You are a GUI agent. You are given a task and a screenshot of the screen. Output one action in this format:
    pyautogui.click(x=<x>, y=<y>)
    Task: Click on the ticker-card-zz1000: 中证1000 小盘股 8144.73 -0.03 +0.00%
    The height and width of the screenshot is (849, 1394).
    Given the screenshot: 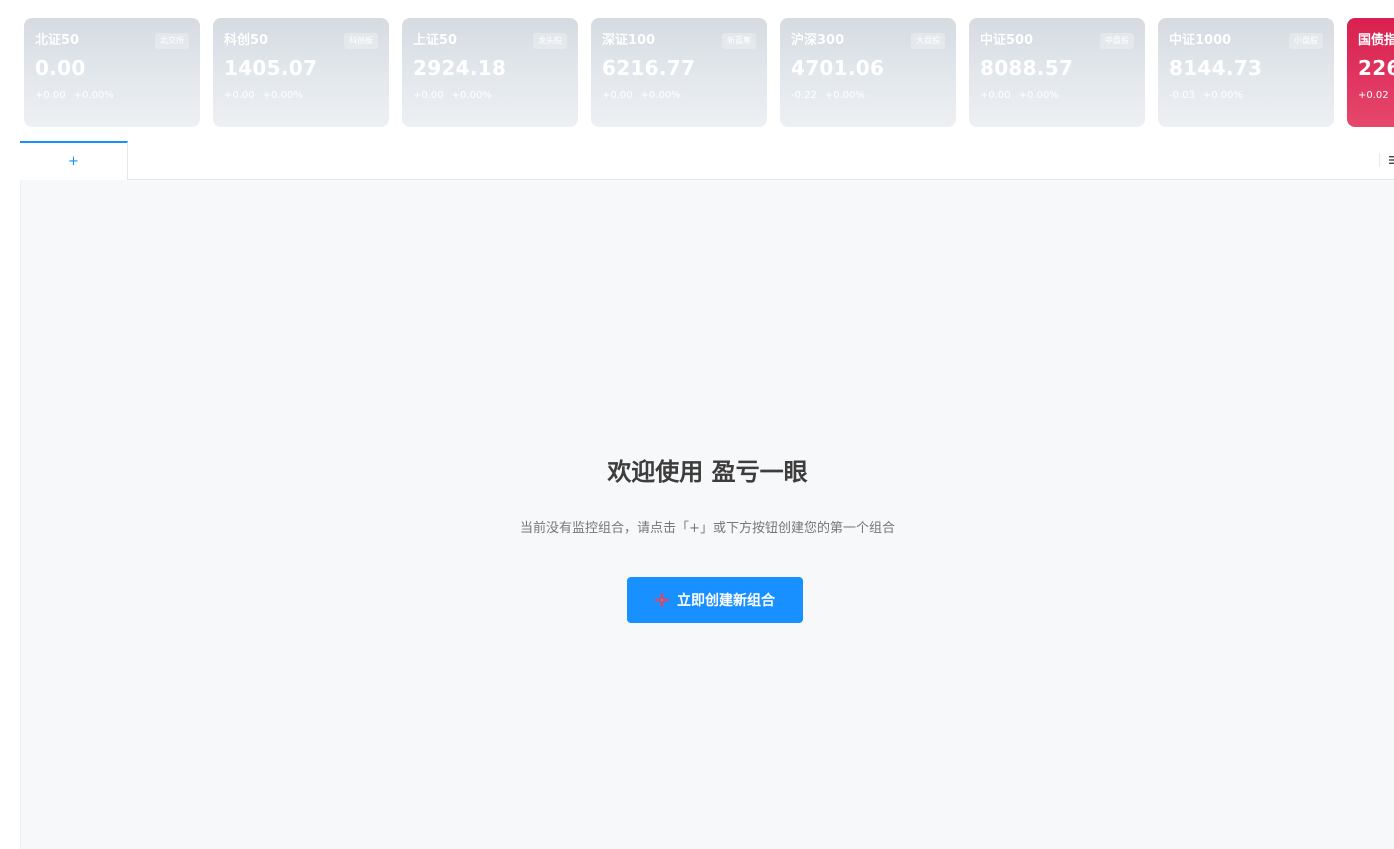 What is the action you would take?
    pyautogui.click(x=1246, y=72)
    